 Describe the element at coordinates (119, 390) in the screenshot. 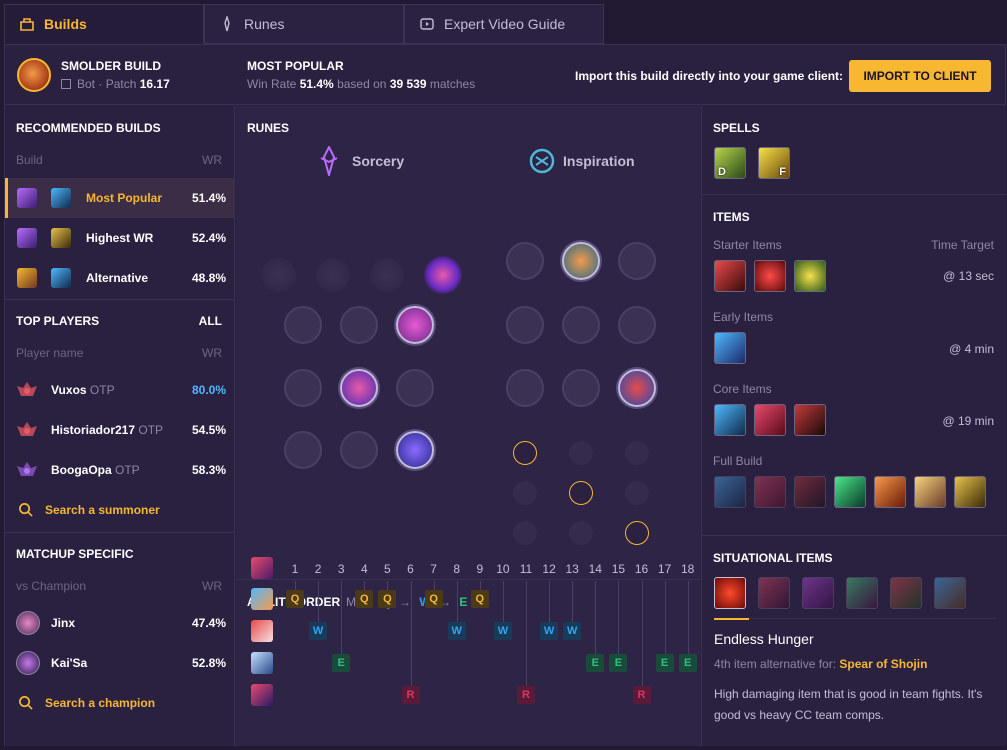

I see `player-row: Vuxos OTP 80.0%` at that location.